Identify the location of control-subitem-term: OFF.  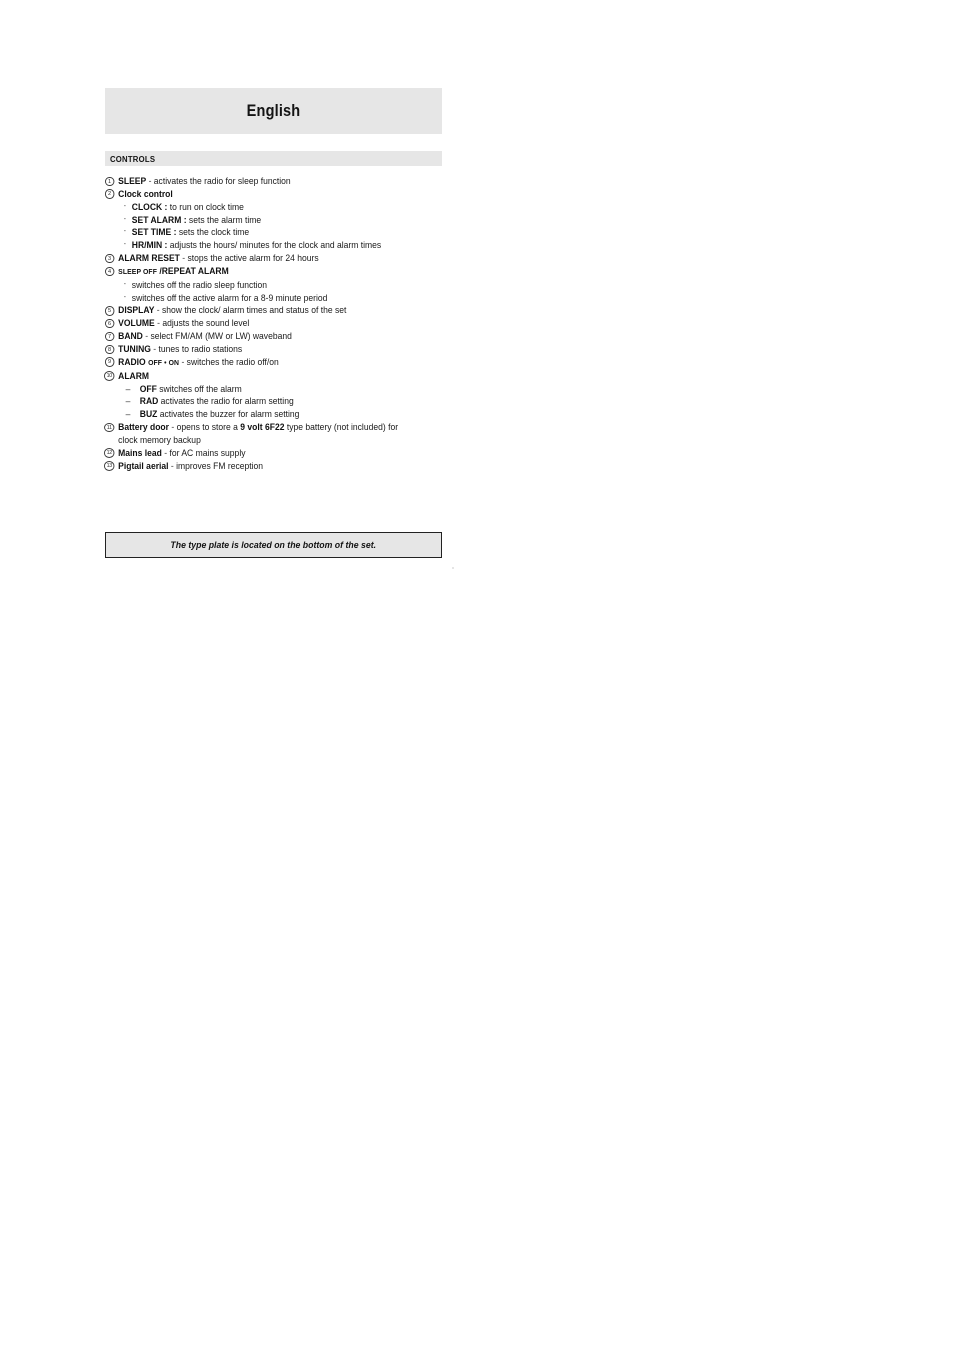
(148, 388).